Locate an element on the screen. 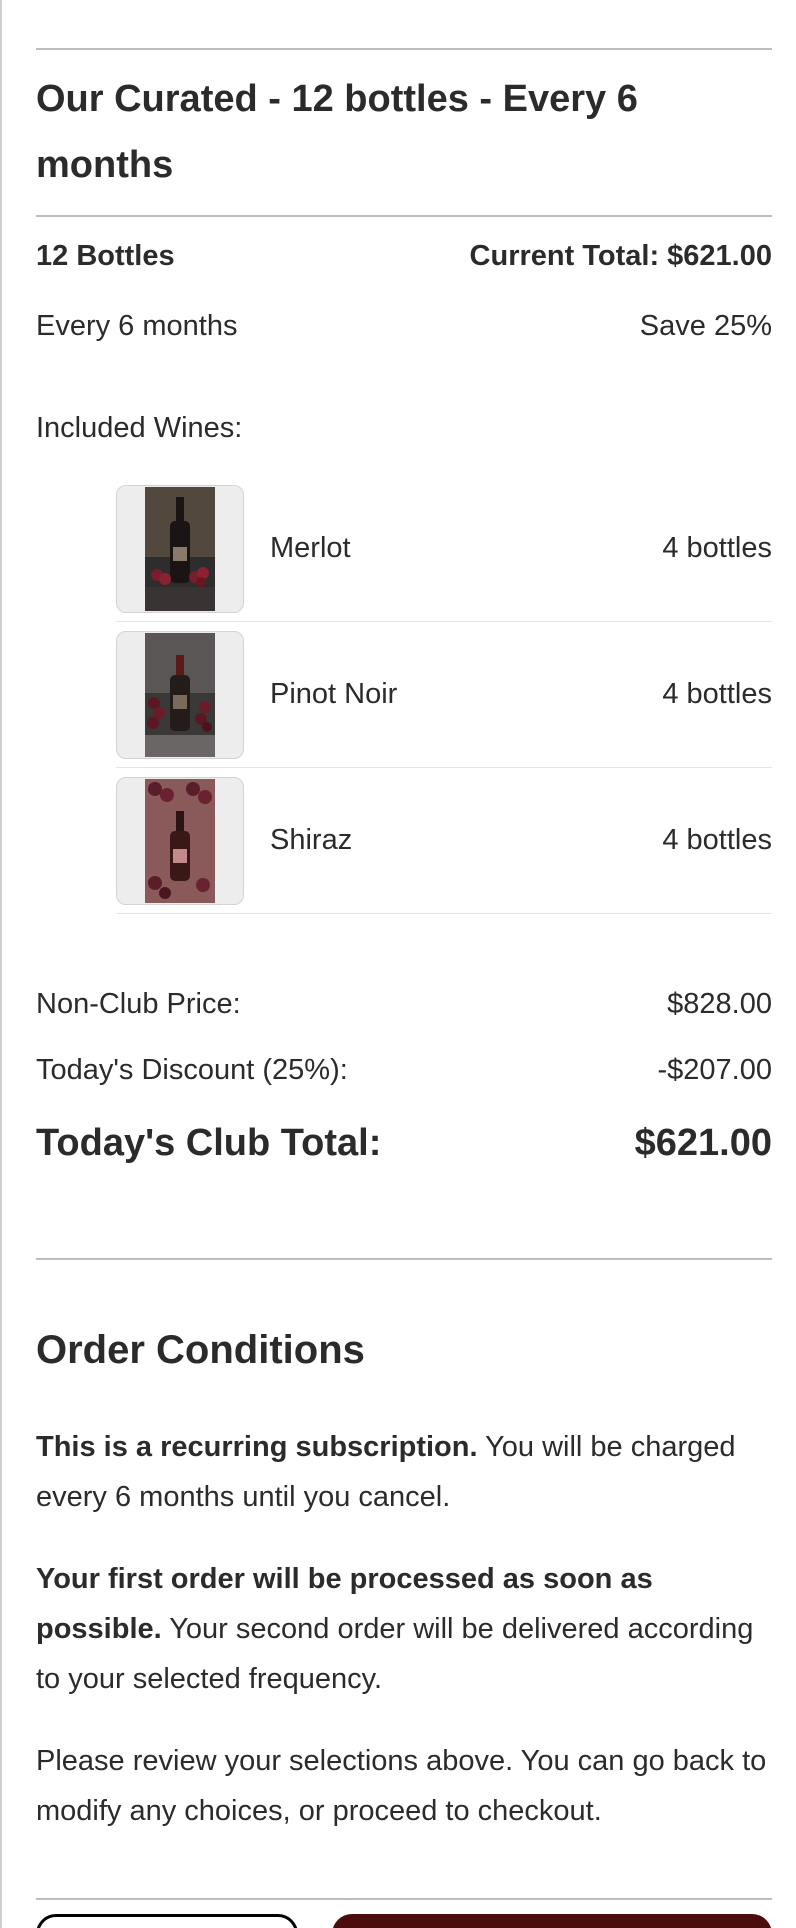 This screenshot has height=1928, width=796. wine-name: Pinot Noir is located at coordinates (334, 694).